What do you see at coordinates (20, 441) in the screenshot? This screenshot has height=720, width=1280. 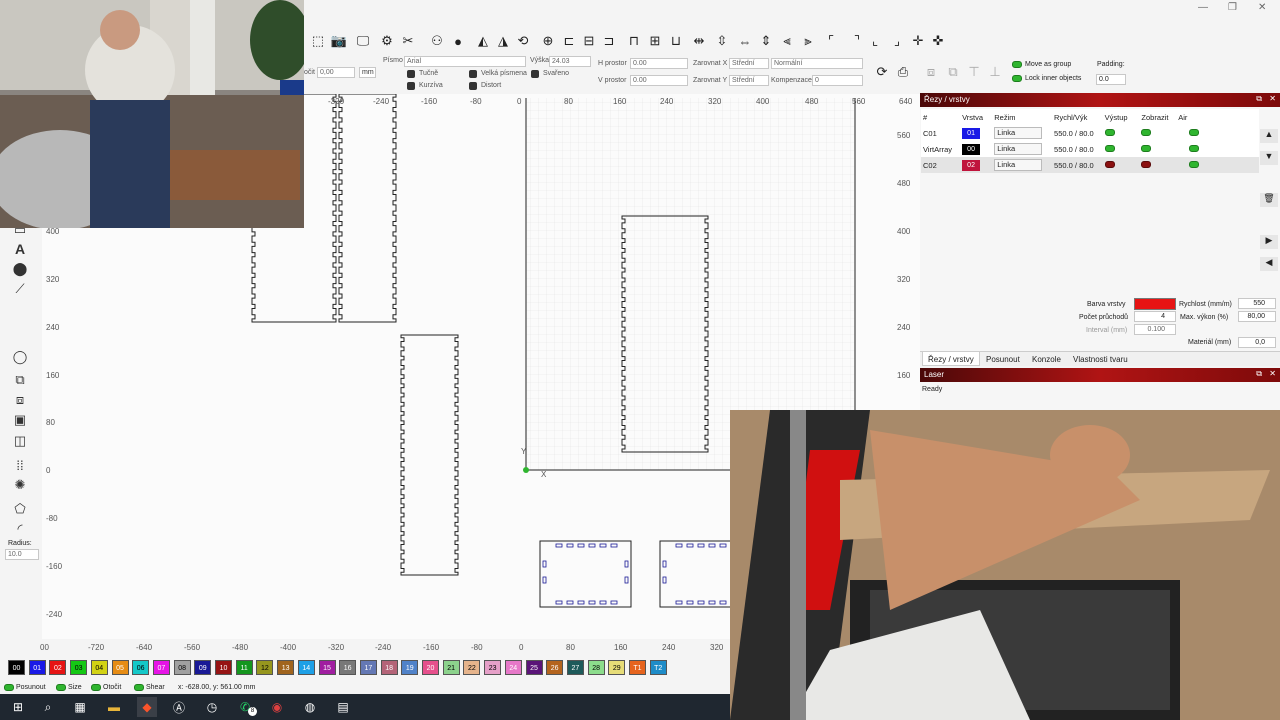 I see `weld-icon: ◫` at bounding box center [20, 441].